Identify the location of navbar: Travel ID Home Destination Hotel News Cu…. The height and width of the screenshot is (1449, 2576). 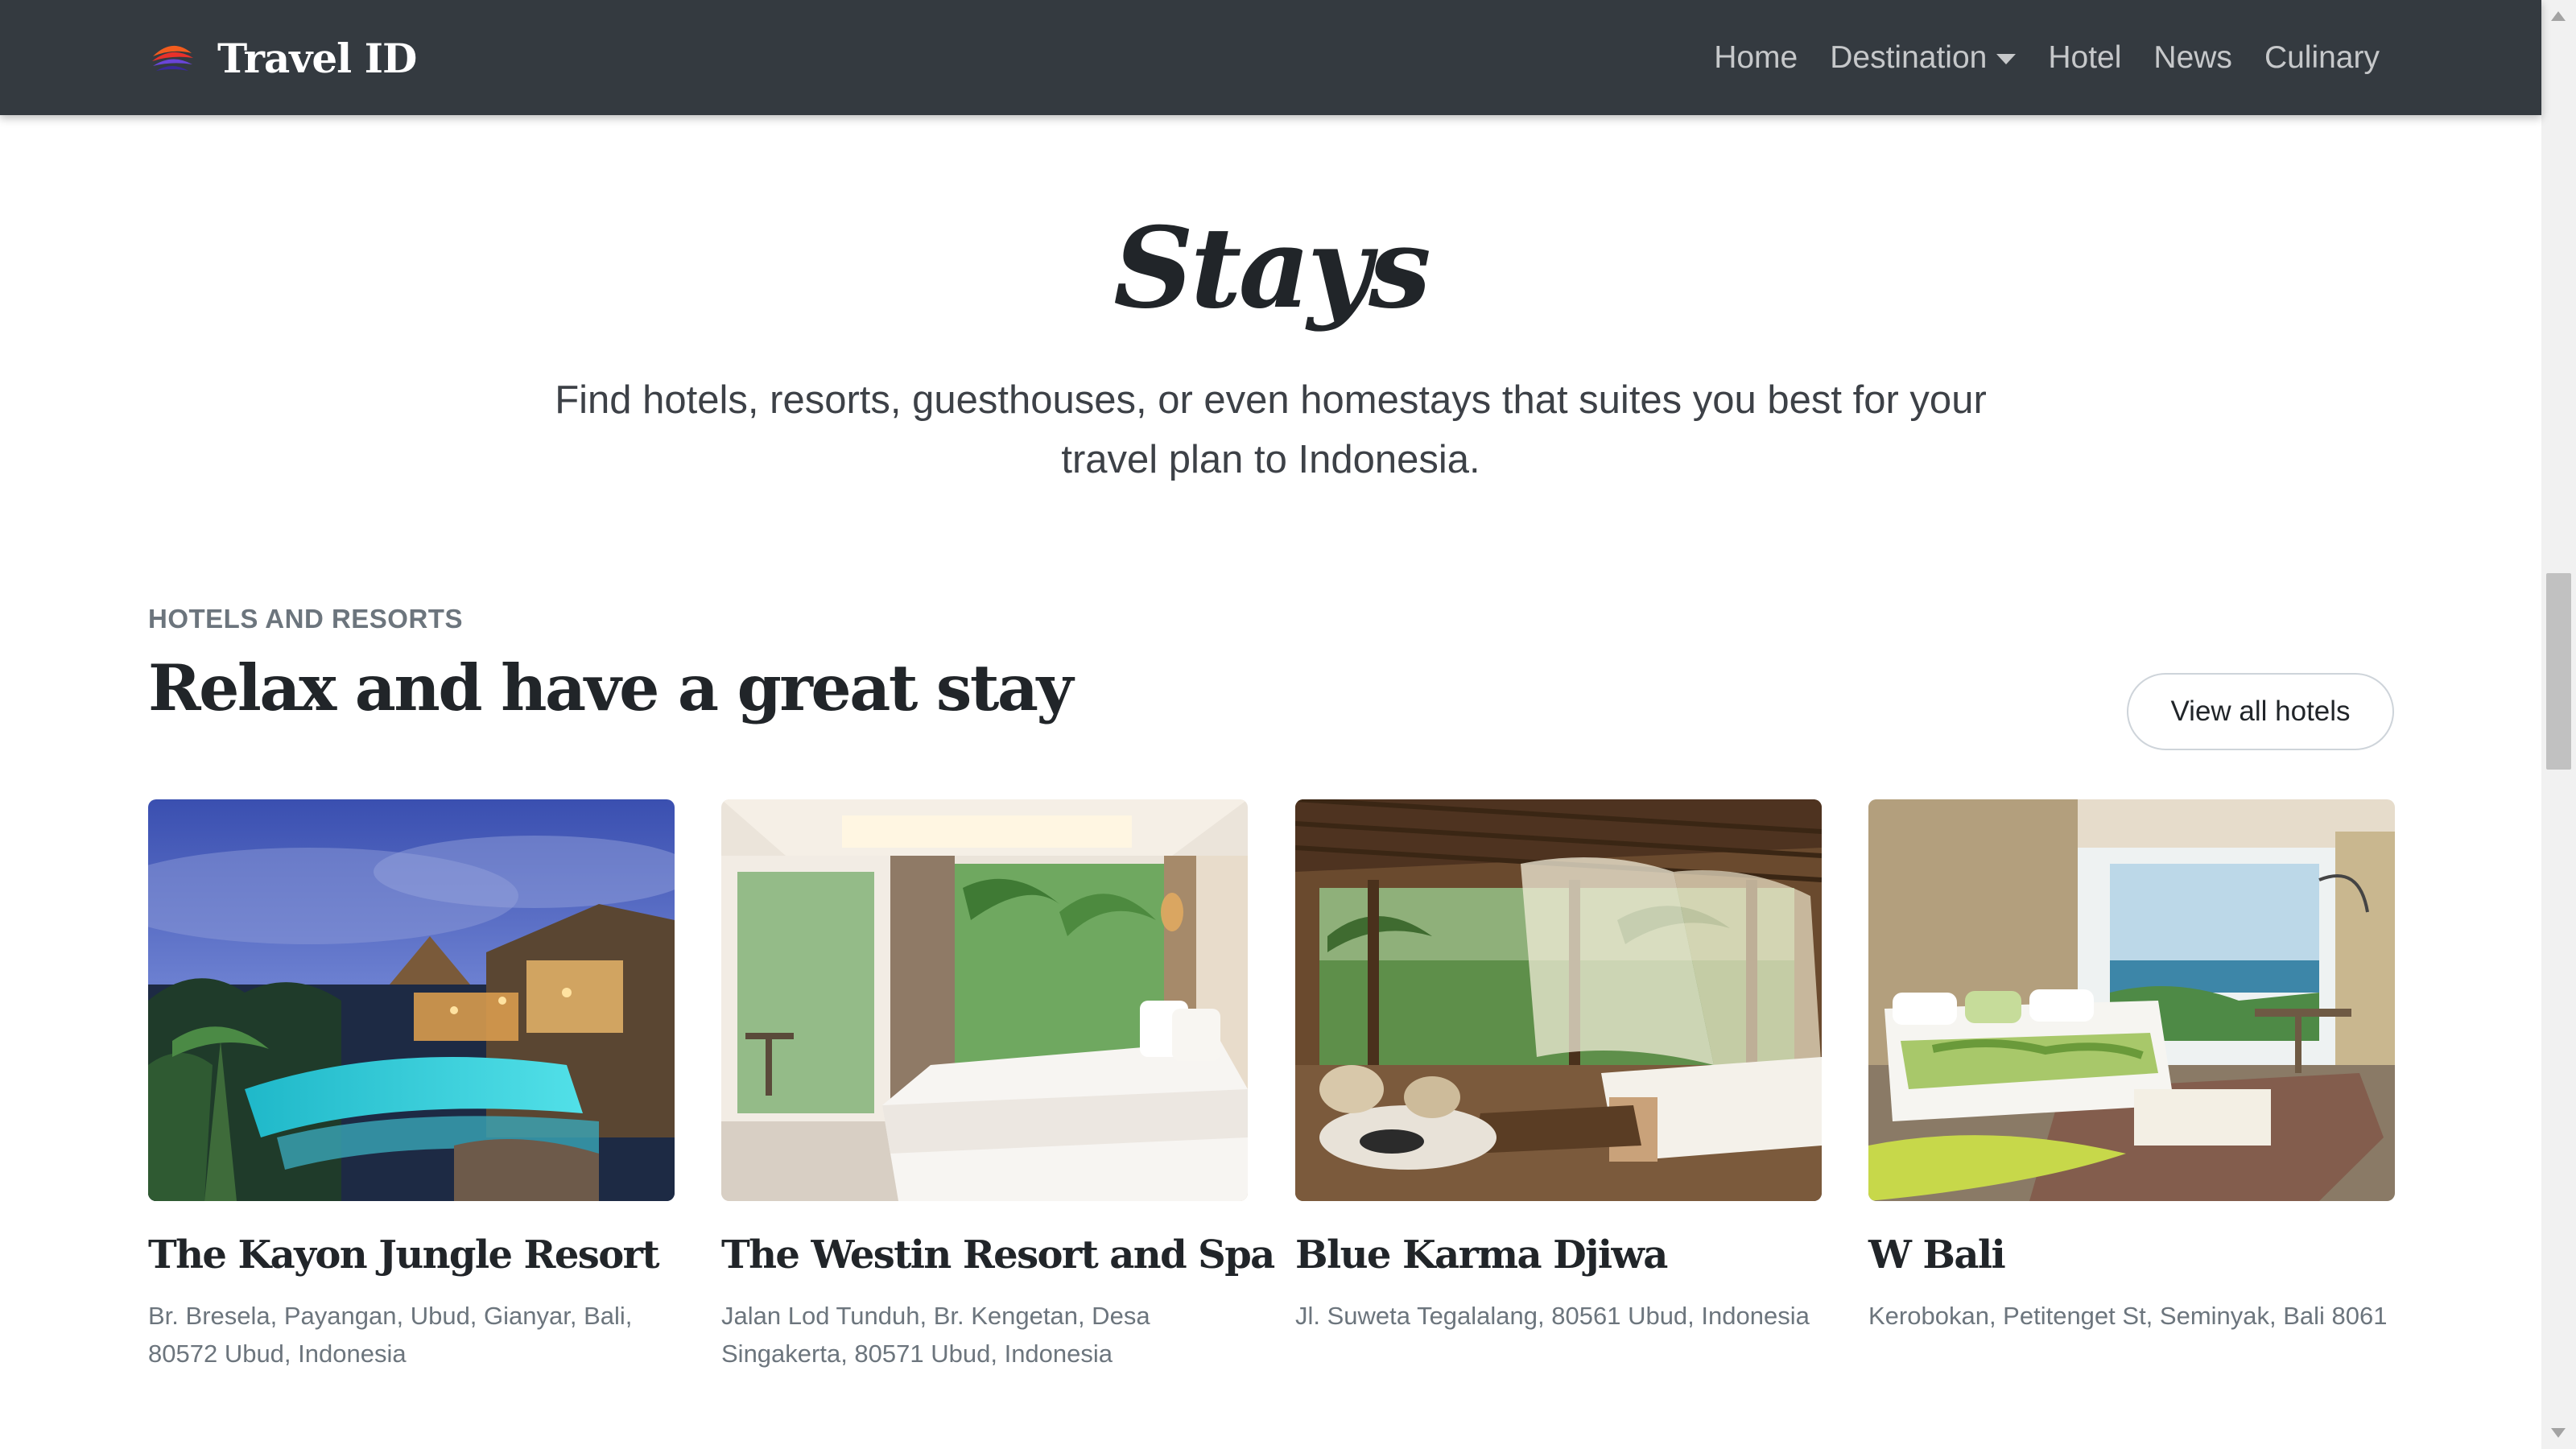
(1270, 57).